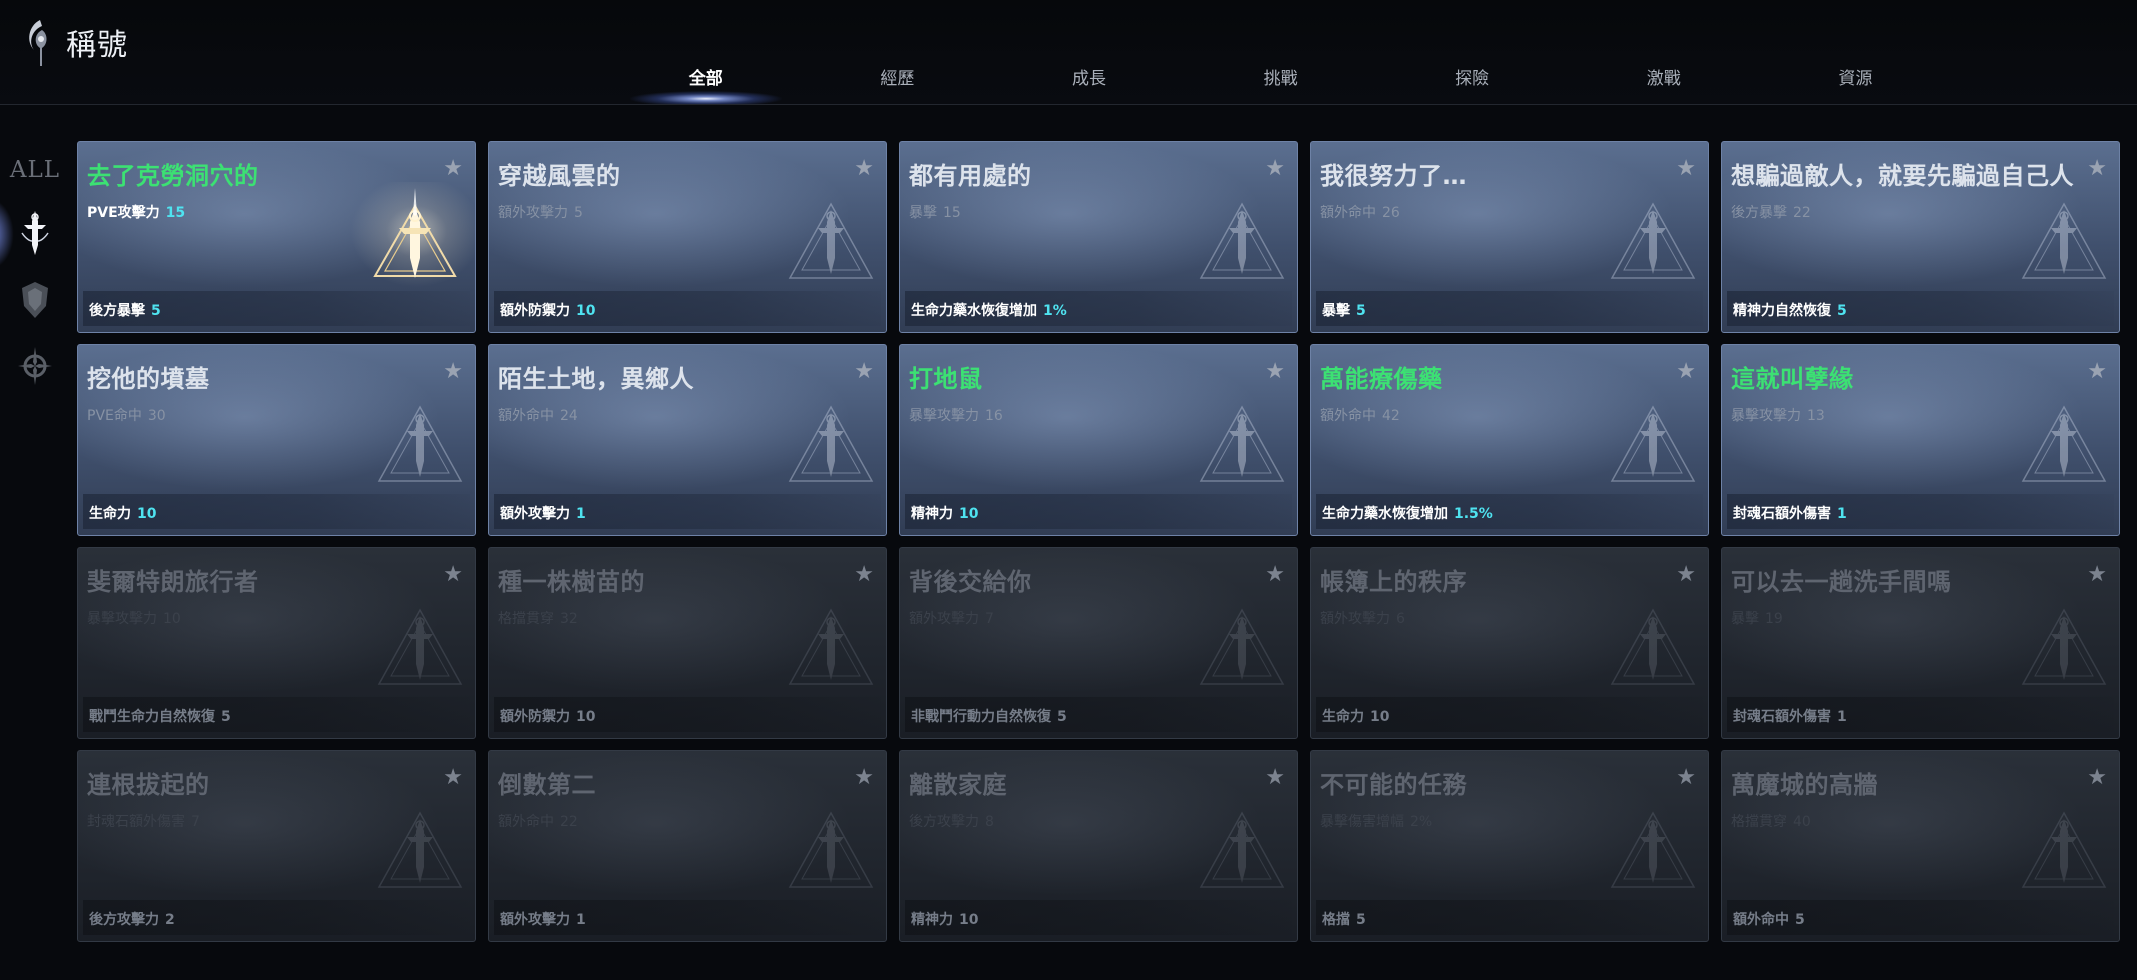  I want to click on primary-stat-label: 額外攻擊力, so click(533, 213).